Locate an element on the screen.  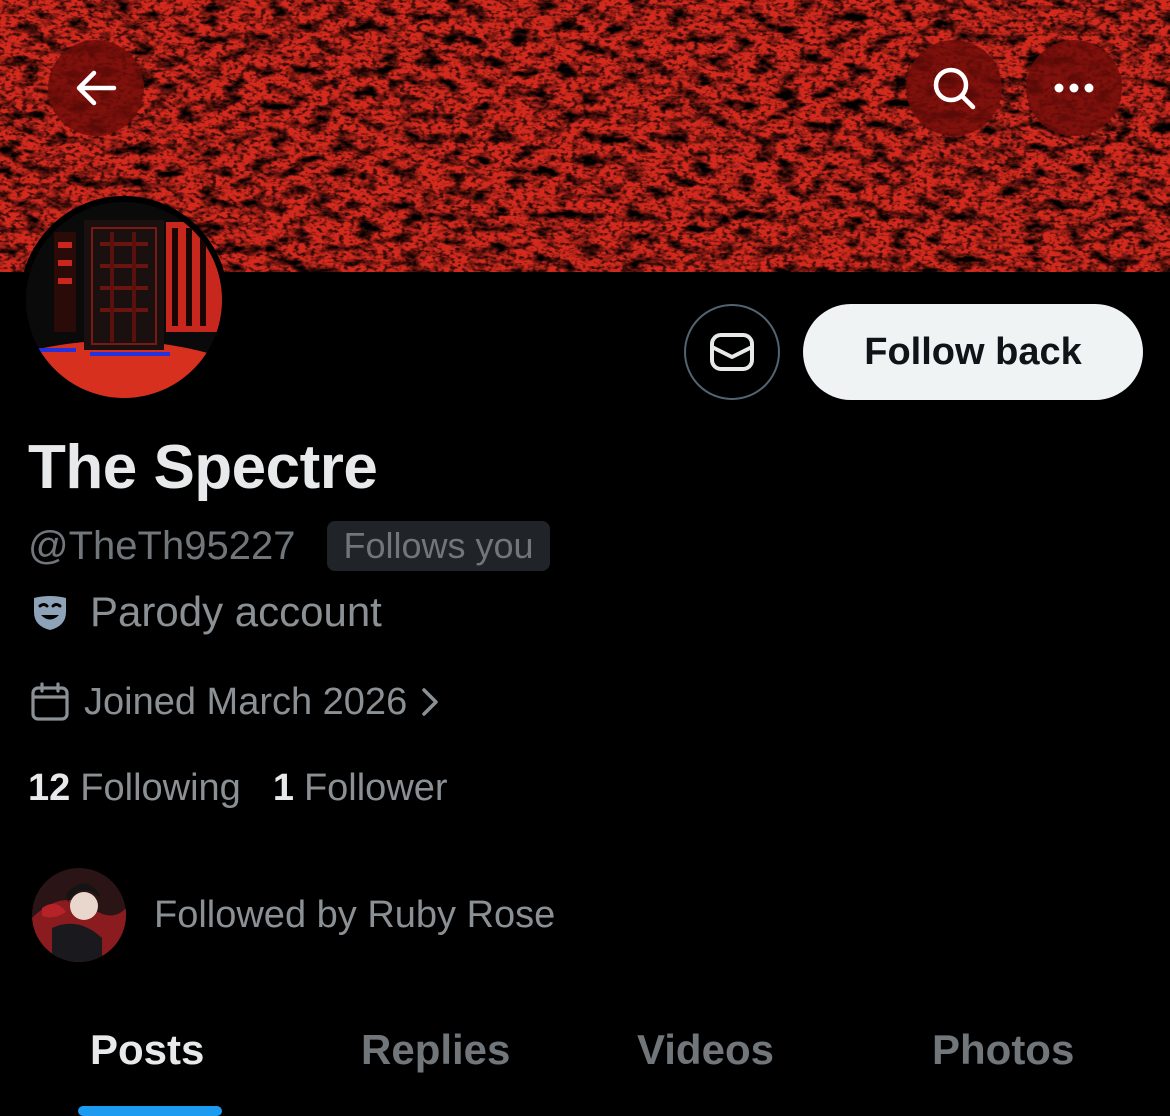
following-count: 12 is located at coordinates (49, 787).